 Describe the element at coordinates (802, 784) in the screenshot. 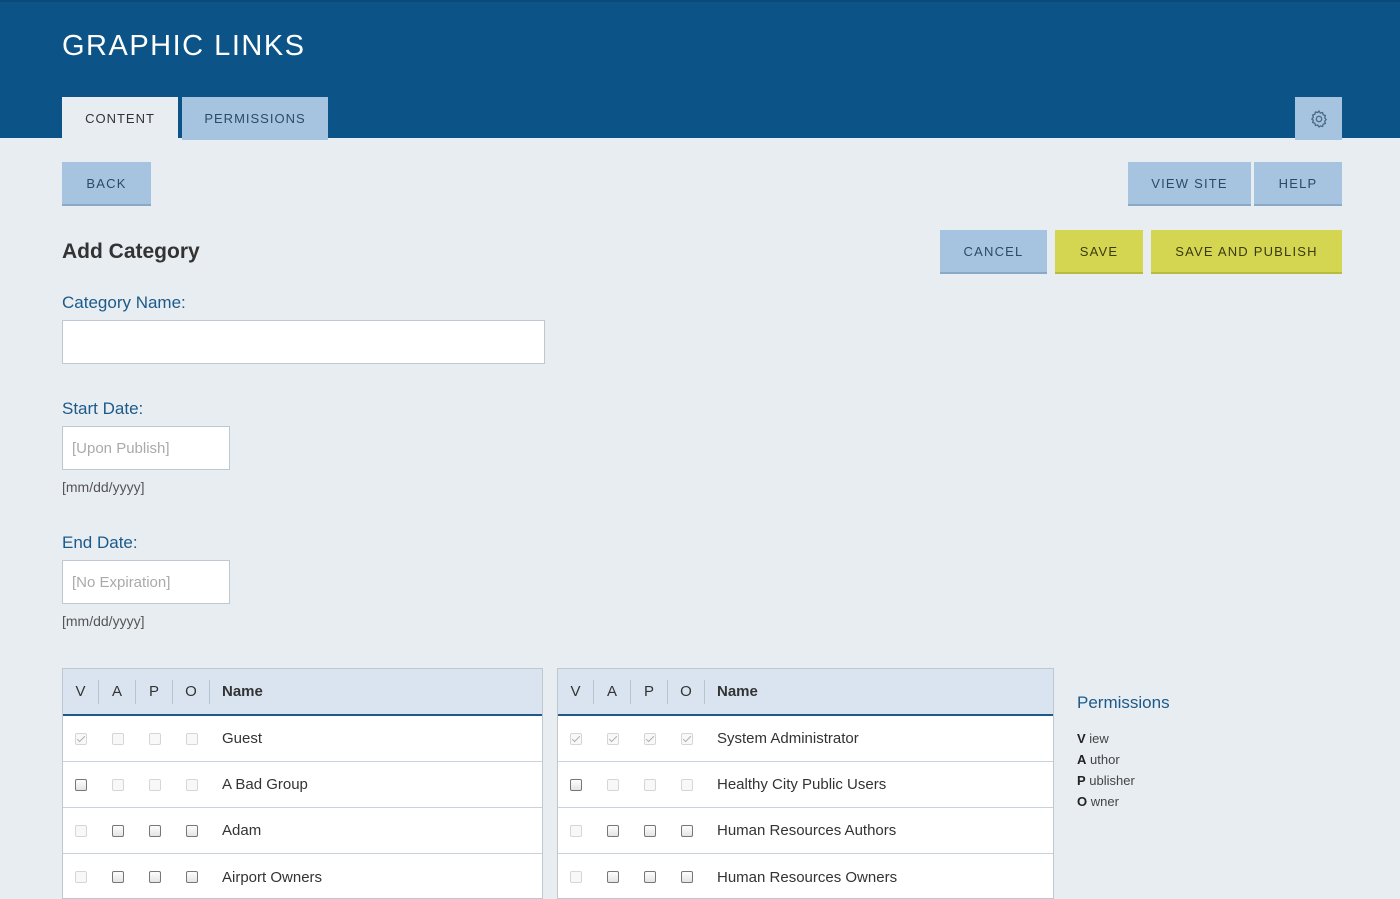

I see `group-name: Healthy City Public Users` at that location.